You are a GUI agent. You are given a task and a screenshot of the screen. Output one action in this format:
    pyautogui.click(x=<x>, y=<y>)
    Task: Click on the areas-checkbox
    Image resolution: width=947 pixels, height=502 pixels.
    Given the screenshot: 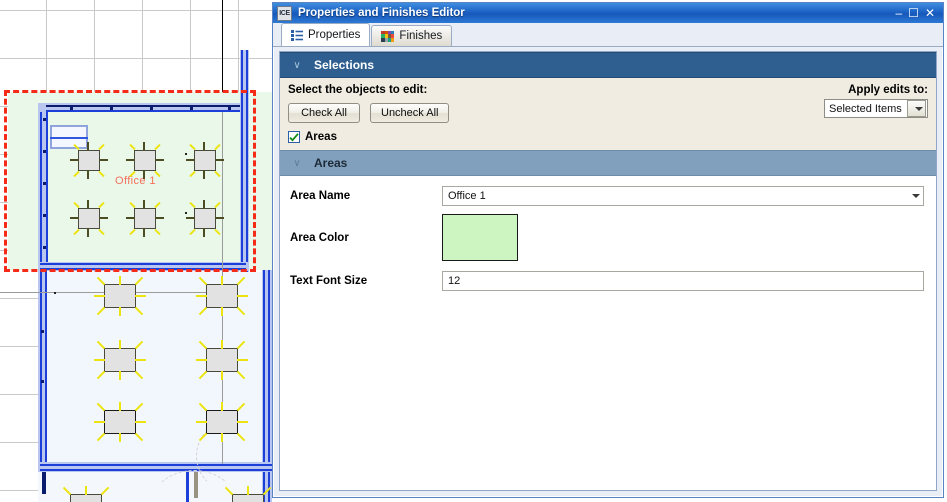 What is the action you would take?
    pyautogui.click(x=294, y=137)
    